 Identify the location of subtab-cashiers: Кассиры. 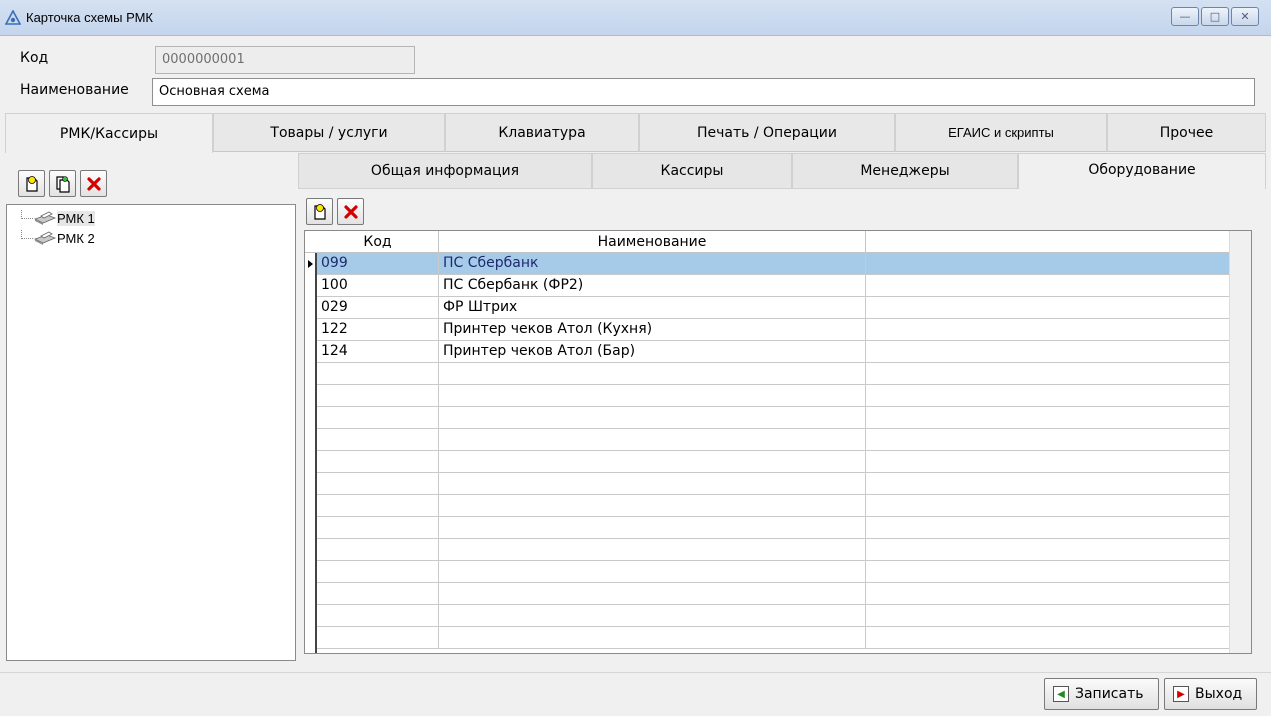
(692, 171).